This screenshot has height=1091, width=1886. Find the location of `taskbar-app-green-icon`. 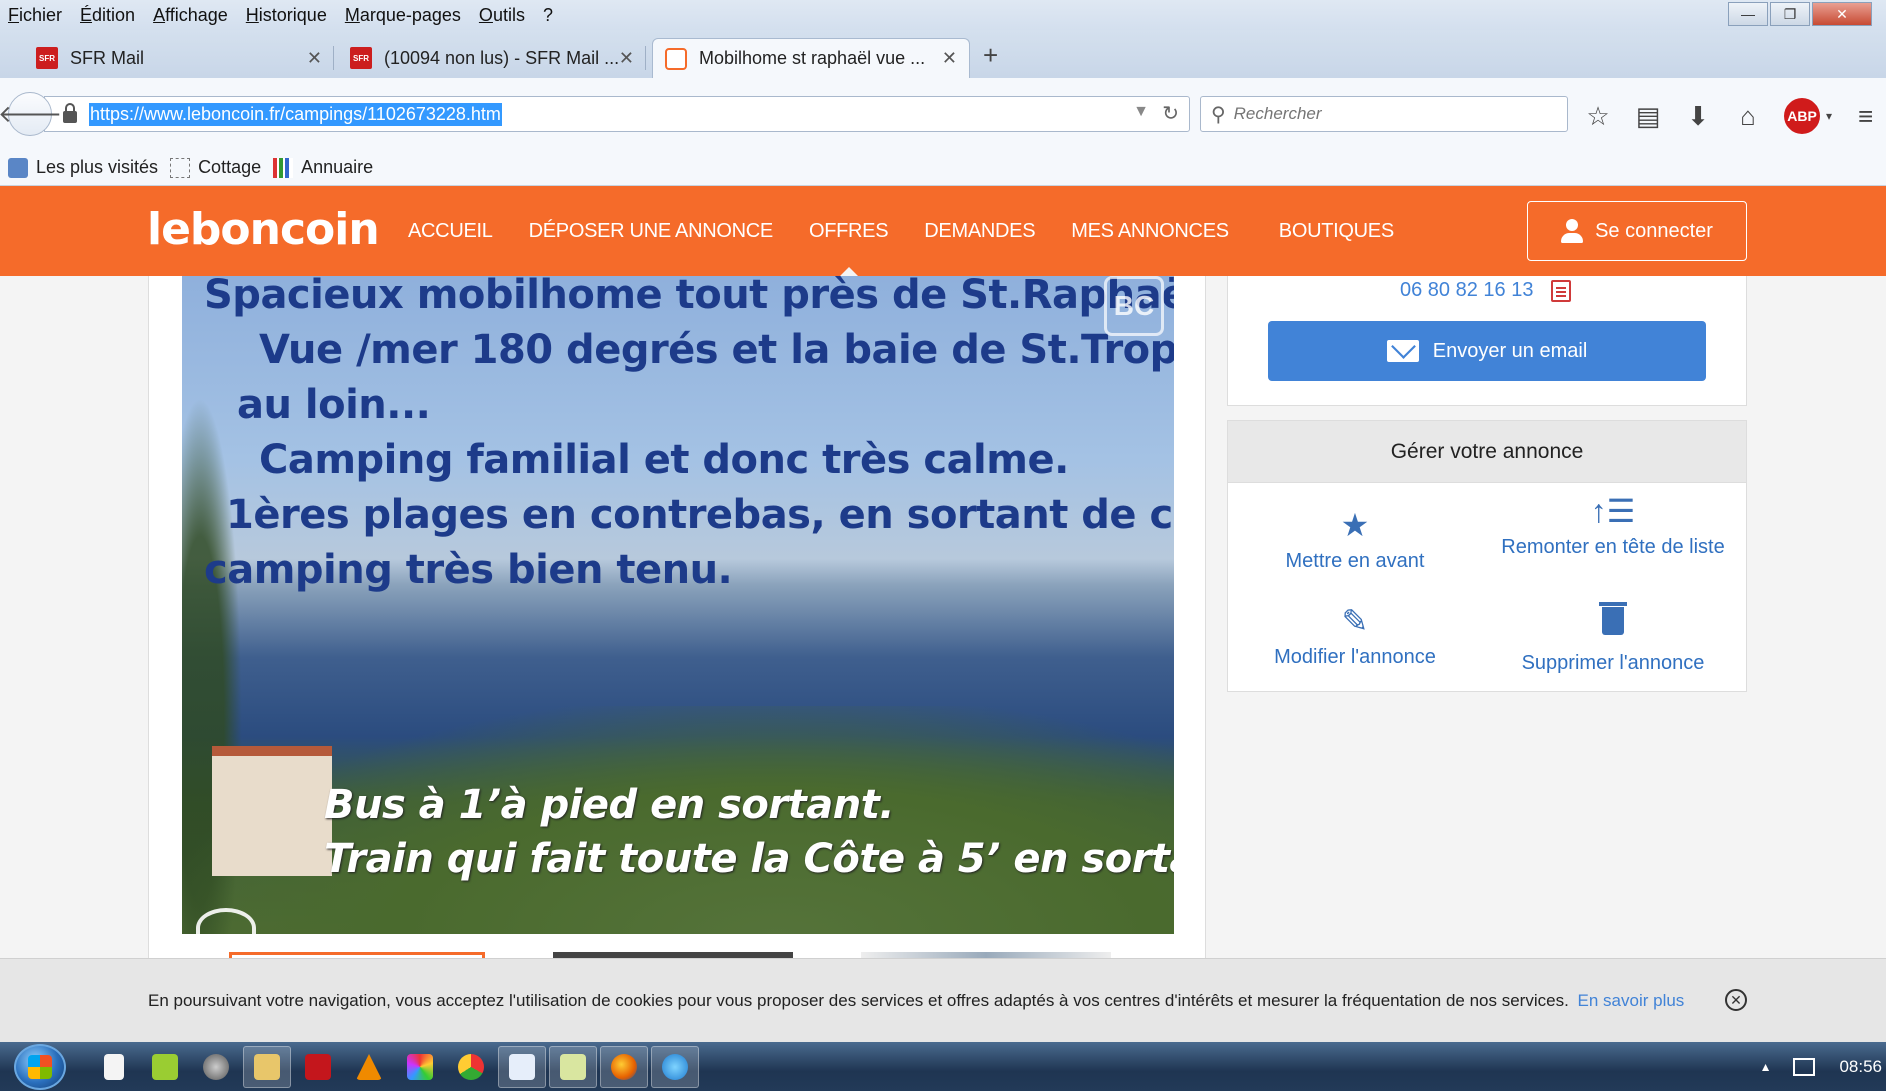

taskbar-app-green-icon is located at coordinates (165, 1067).